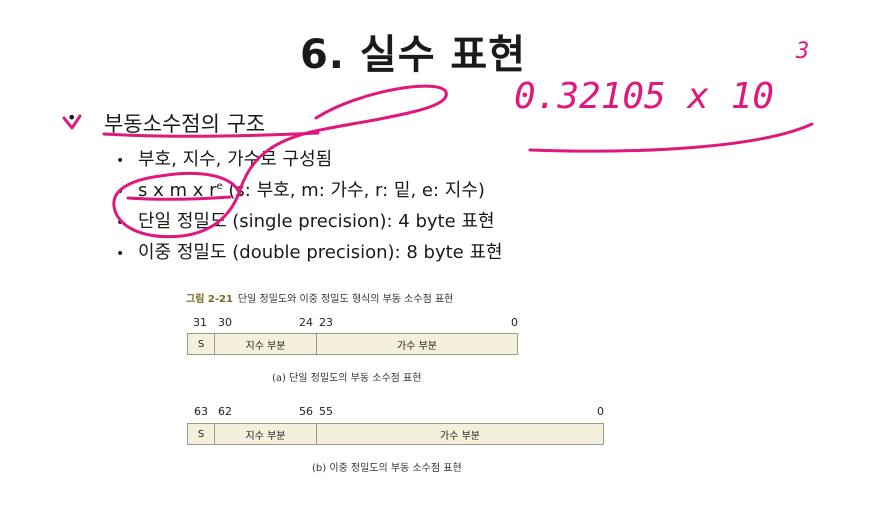 This screenshot has width=877, height=509. Describe the element at coordinates (644, 96) in the screenshot. I see `handwritten-number: 0.32105 x 10` at that location.